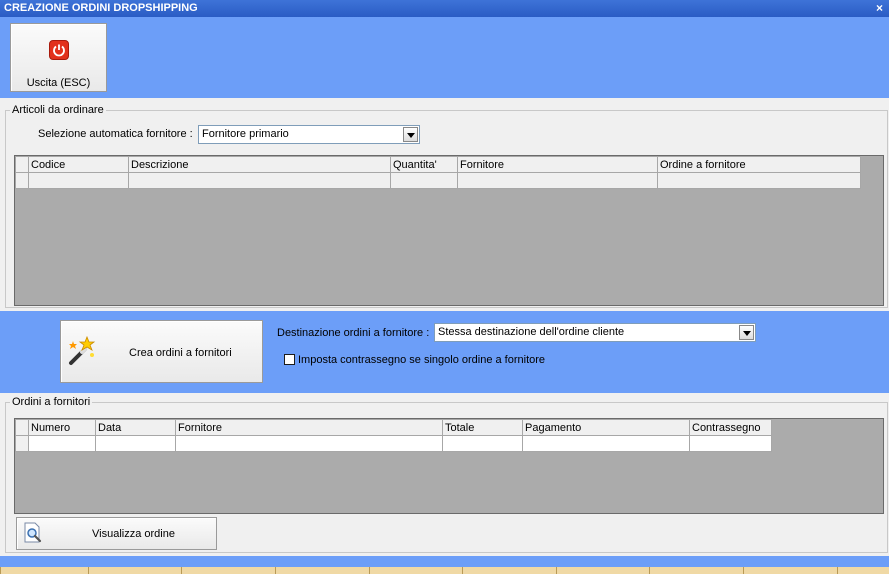 Image resolution: width=889 pixels, height=574 pixels. What do you see at coordinates (58, 110) in the screenshot?
I see `articles-legend: Articoli da ordinare` at bounding box center [58, 110].